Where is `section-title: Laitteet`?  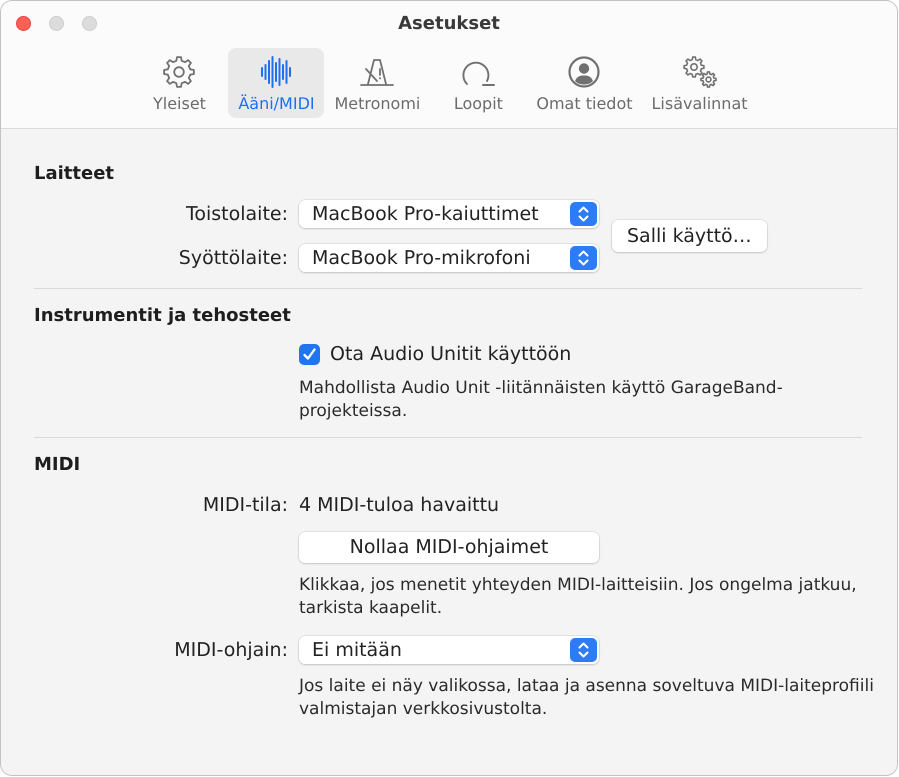 section-title: Laitteet is located at coordinates (74, 174).